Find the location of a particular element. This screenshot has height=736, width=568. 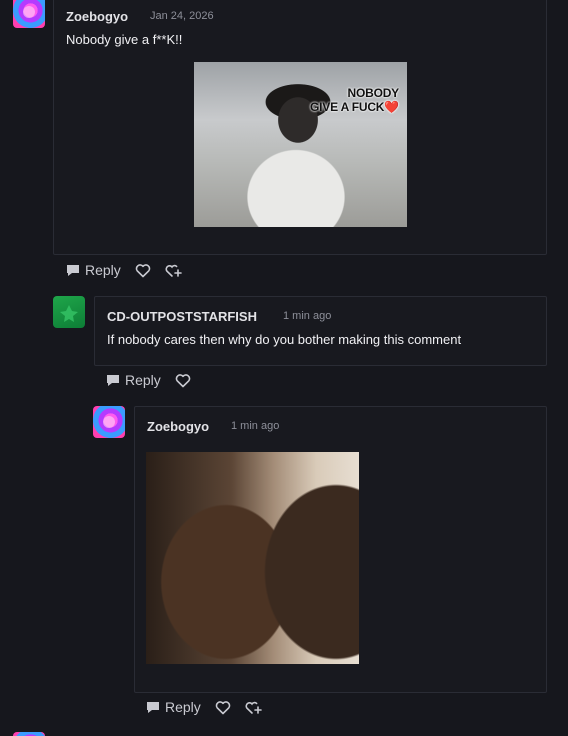

comment-author: CD-OUTPOSTSTARFISH is located at coordinates (182, 316).